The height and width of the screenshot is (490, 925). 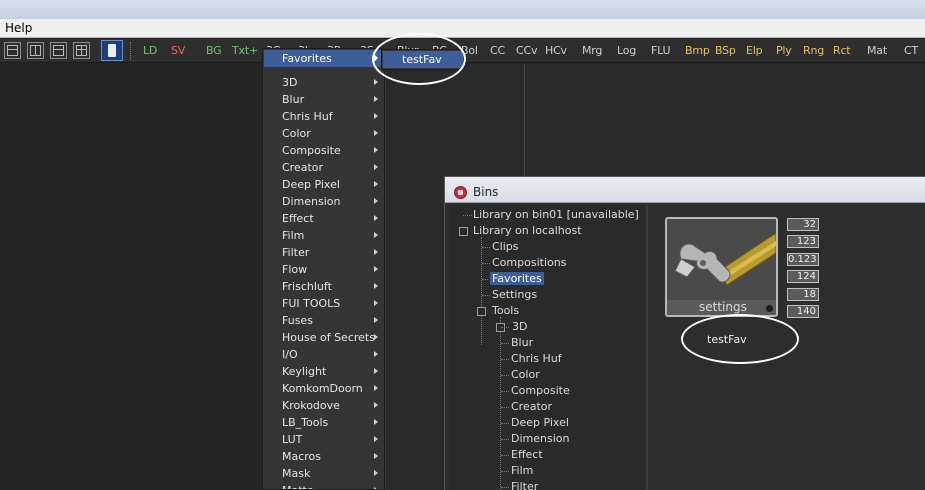 What do you see at coordinates (311, 184) in the screenshot?
I see `menu-item-label: Deep Pixel` at bounding box center [311, 184].